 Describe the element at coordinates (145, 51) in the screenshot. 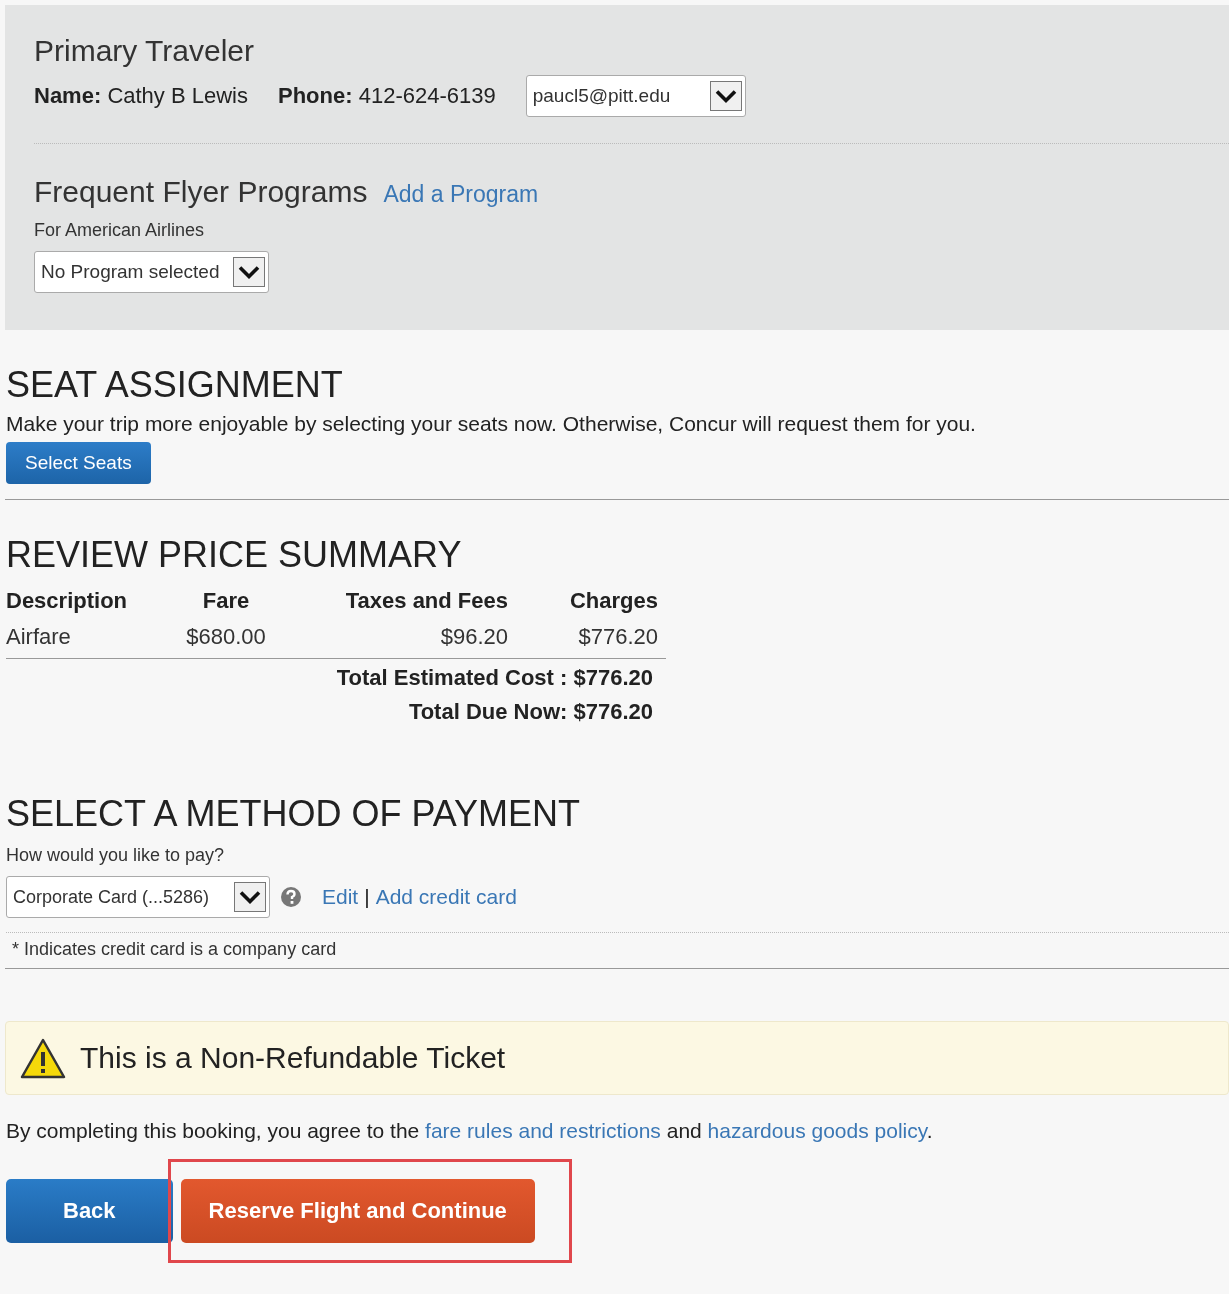

I see `section-title: Primary Traveler` at that location.